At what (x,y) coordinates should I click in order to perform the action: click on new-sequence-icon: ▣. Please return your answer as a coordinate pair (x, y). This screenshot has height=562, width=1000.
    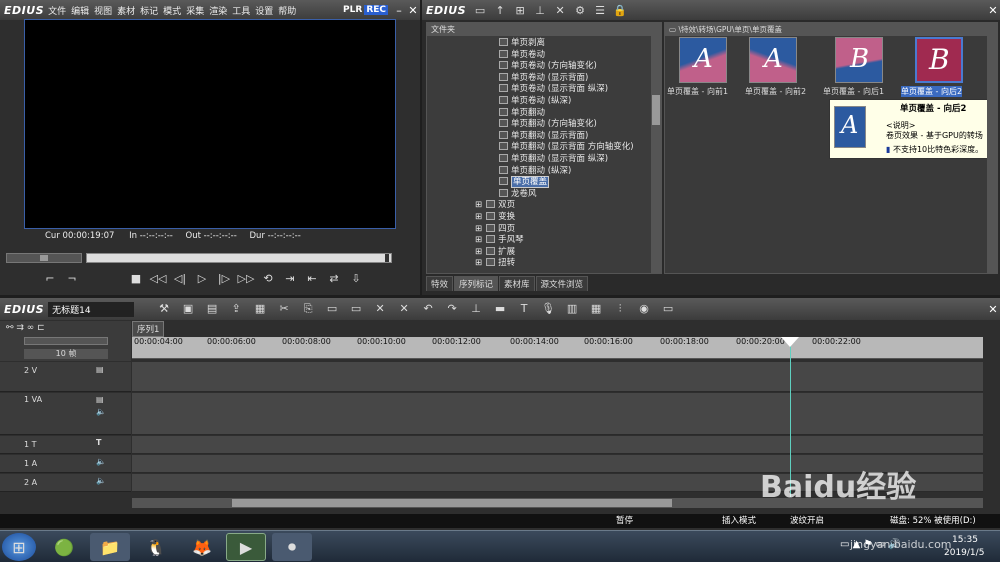
    Looking at the image, I should click on (188, 309).